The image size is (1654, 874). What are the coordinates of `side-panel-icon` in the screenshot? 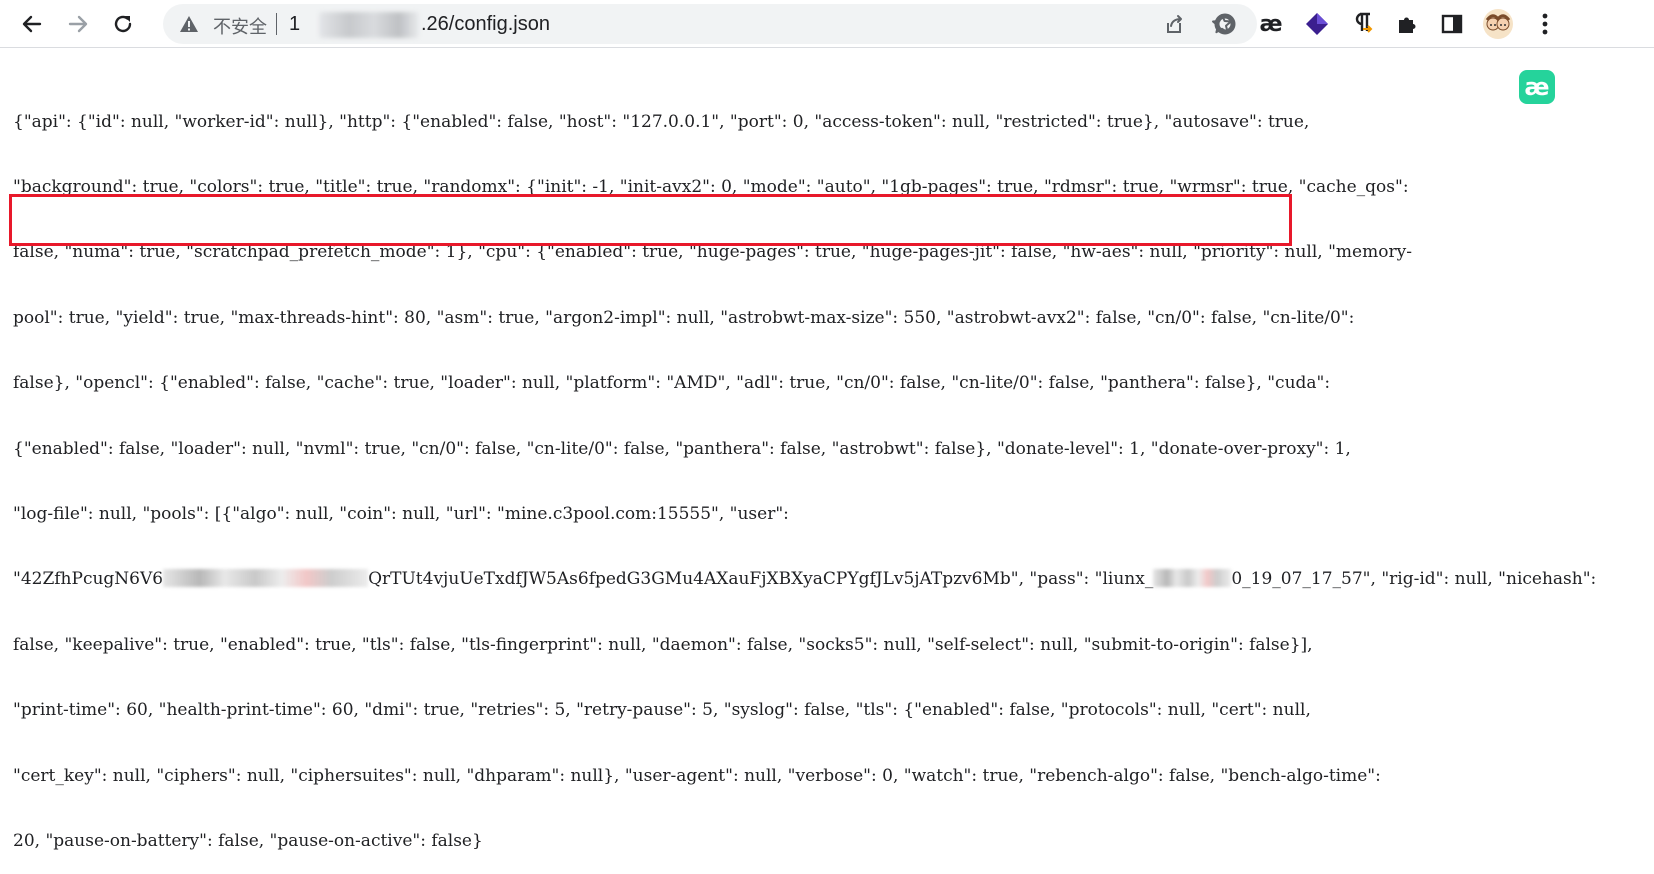 It's located at (1452, 24).